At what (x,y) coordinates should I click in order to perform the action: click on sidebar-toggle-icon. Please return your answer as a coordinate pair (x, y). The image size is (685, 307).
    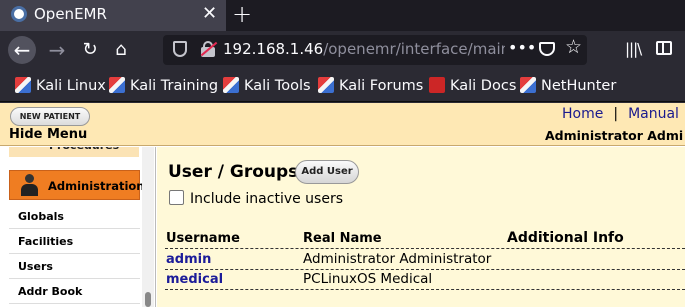
    Looking at the image, I should click on (664, 48).